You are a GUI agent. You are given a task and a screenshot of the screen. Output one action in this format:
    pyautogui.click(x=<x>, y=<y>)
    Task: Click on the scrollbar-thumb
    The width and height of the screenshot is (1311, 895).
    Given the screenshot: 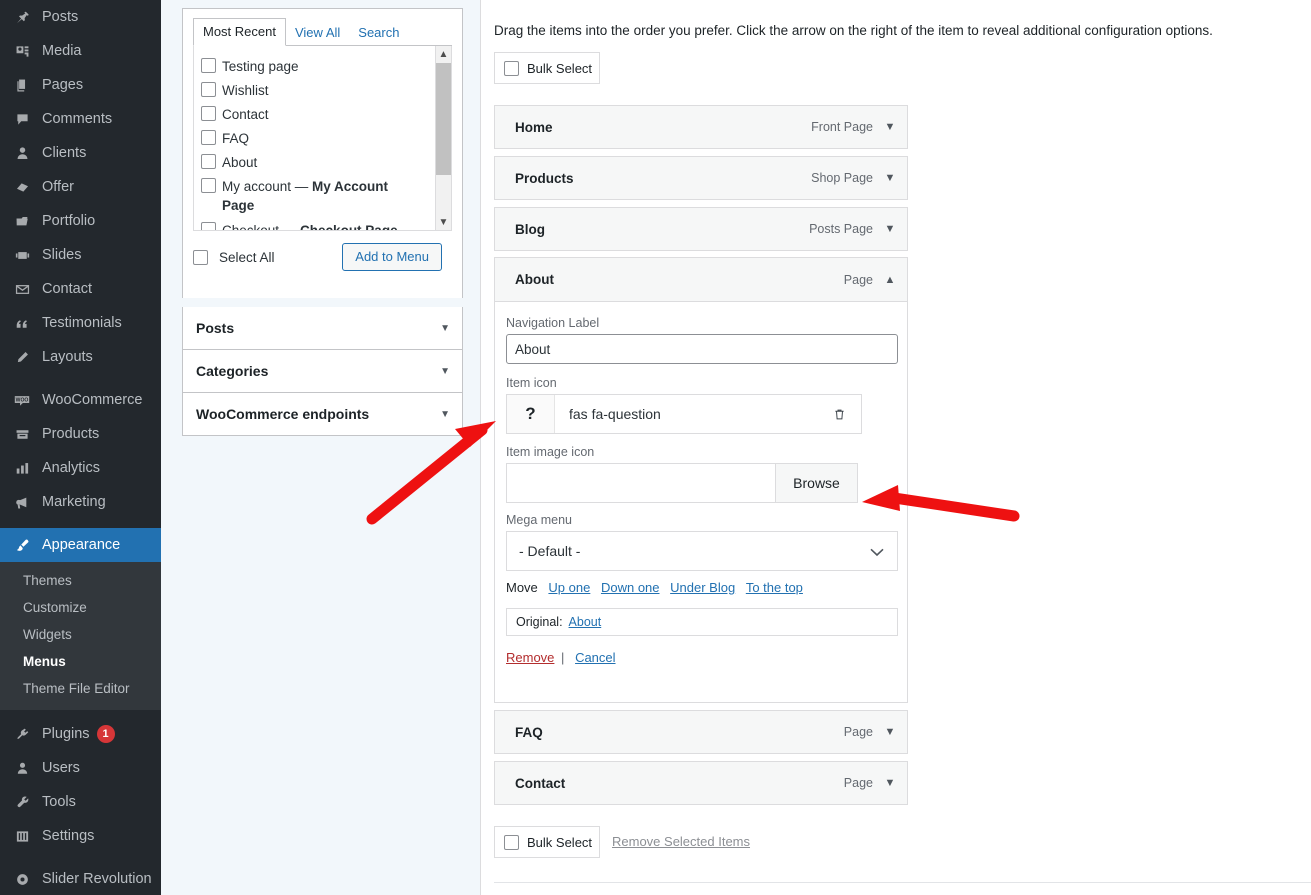 What is the action you would take?
    pyautogui.click(x=443, y=119)
    